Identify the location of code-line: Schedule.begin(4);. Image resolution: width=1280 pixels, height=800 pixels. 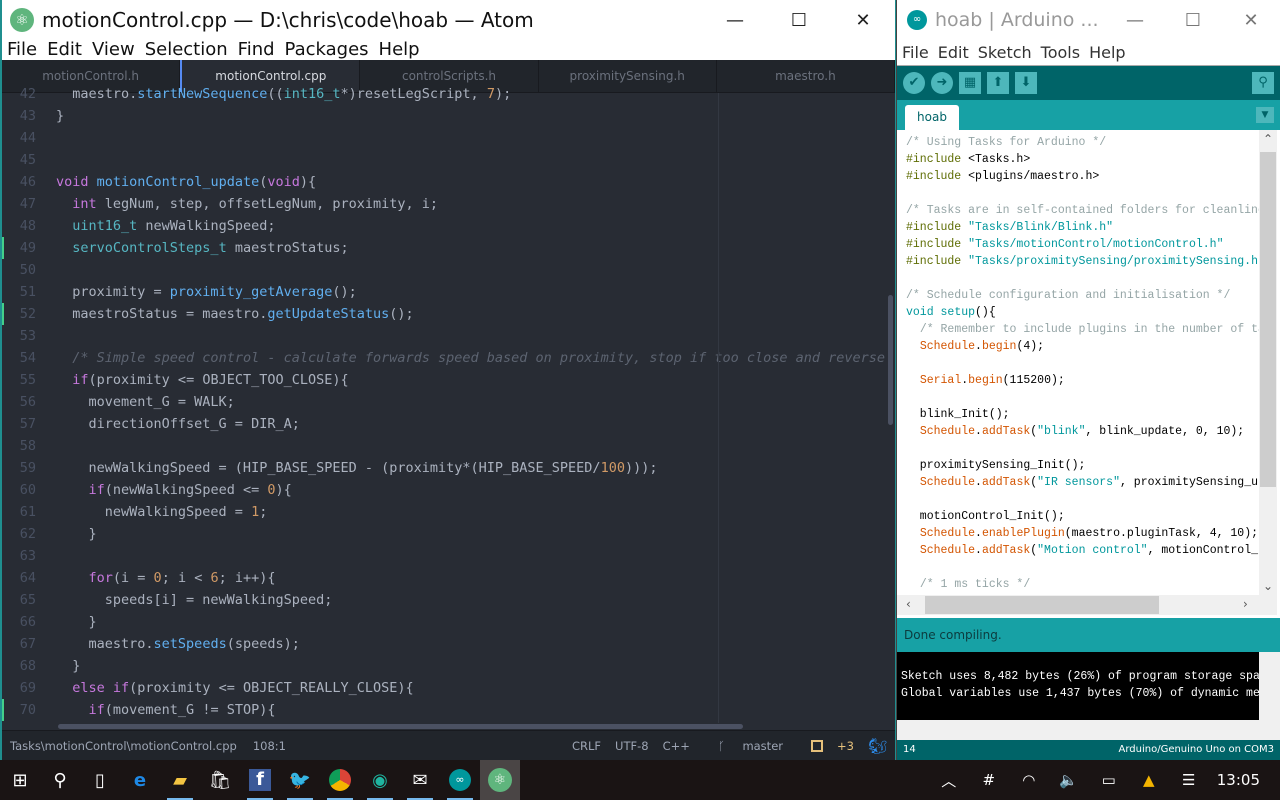
(1078, 346).